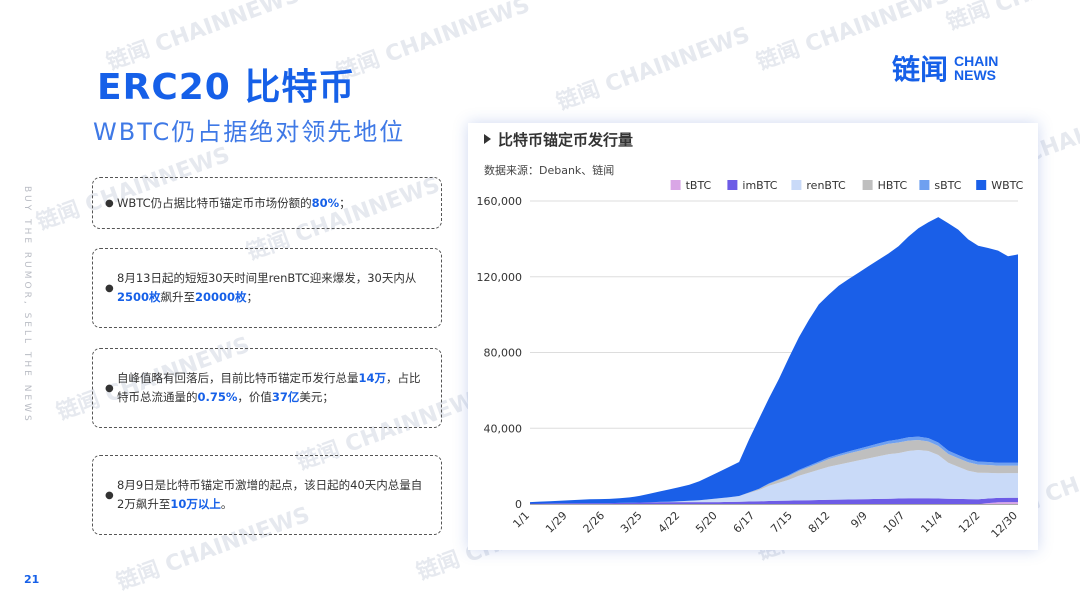 Image resolution: width=1080 pixels, height=607 pixels. What do you see at coordinates (781, 522) in the screenshot?
I see `x-tick-label: 7/15` at bounding box center [781, 522].